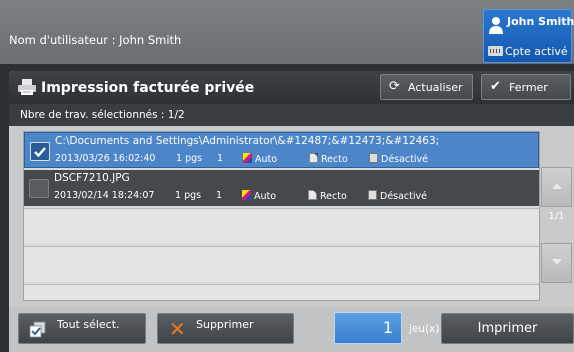 The image size is (574, 352). What do you see at coordinates (291, 115) in the screenshot?
I see `selected-count-bar: Nbre de trav. sélectionnés : 1/2` at bounding box center [291, 115].